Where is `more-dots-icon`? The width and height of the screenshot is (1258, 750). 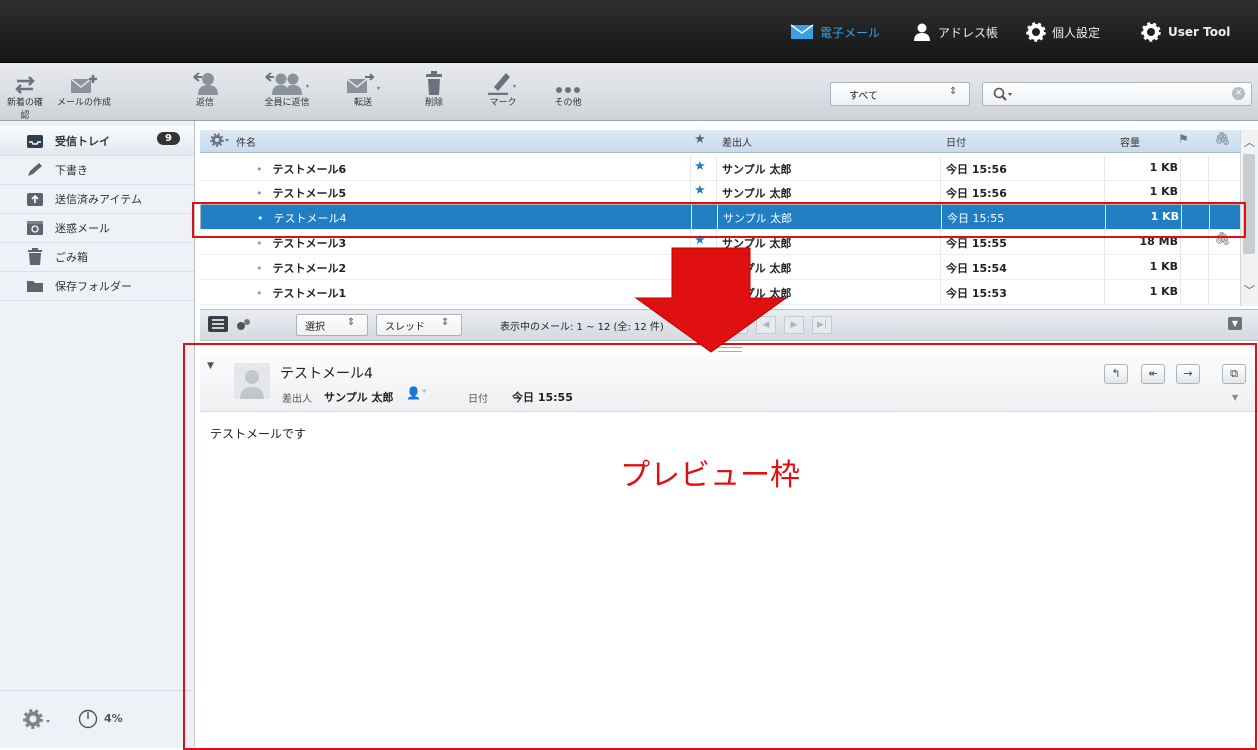 more-dots-icon is located at coordinates (568, 82).